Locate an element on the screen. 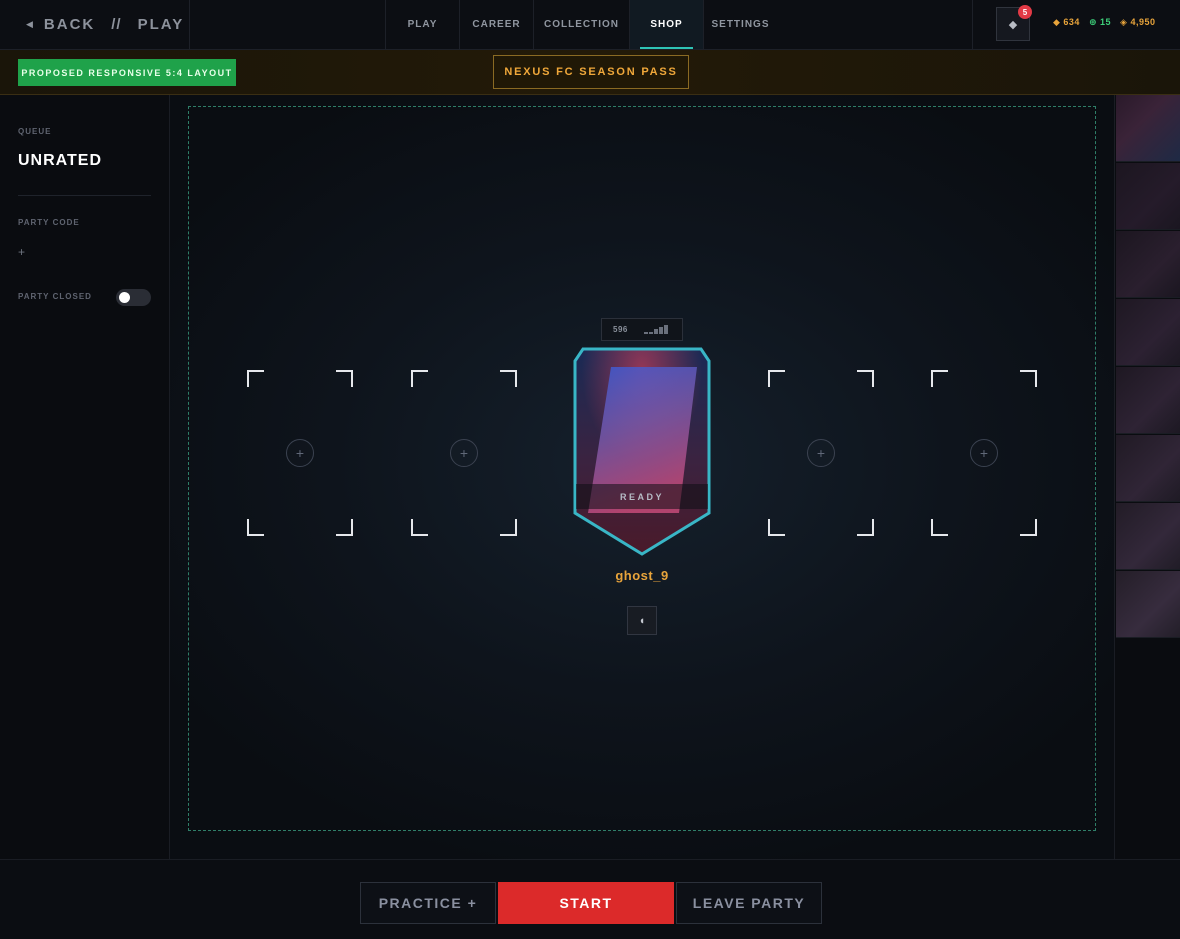 The image size is (1180, 939). radiant-icon: ⊕ is located at coordinates (1092, 22).